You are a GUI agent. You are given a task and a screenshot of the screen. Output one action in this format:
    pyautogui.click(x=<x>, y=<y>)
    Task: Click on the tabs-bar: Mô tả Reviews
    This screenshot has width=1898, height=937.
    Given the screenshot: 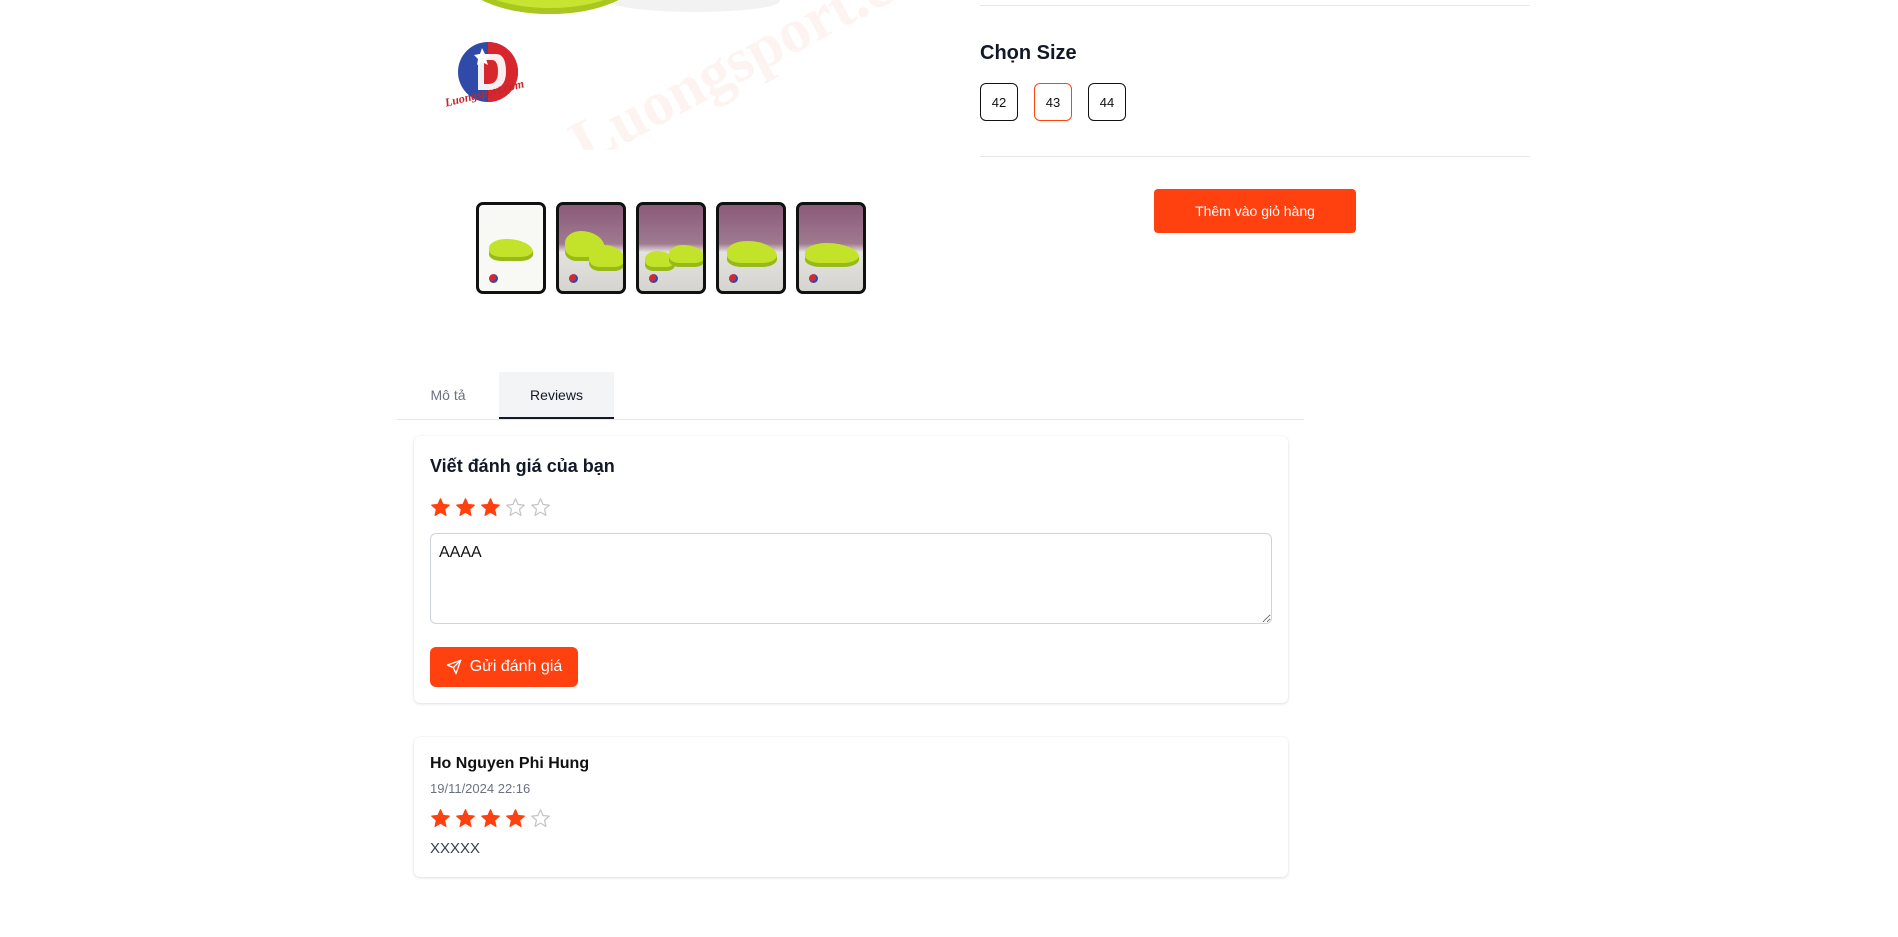 What is the action you would take?
    pyautogui.click(x=850, y=396)
    